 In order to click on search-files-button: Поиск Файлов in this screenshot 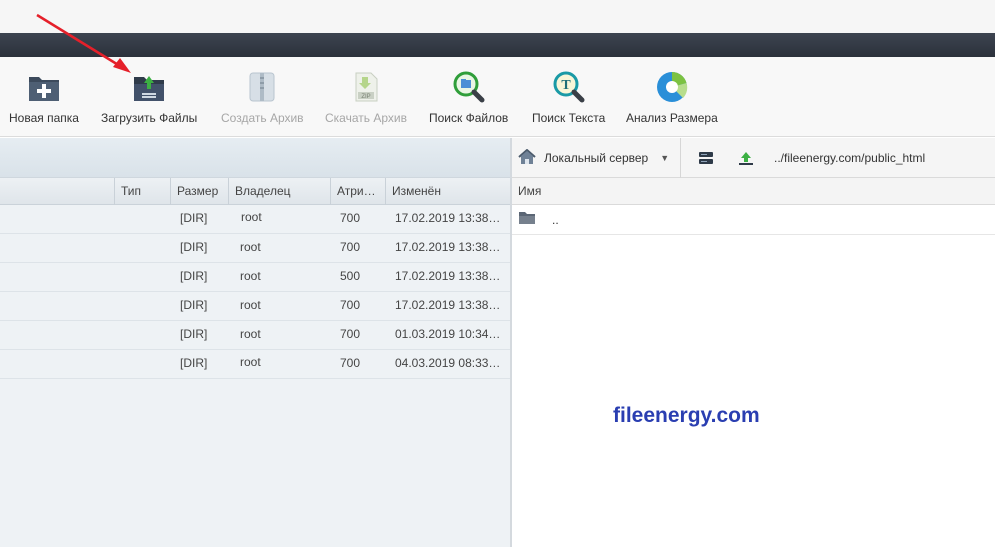, I will do `click(468, 97)`.